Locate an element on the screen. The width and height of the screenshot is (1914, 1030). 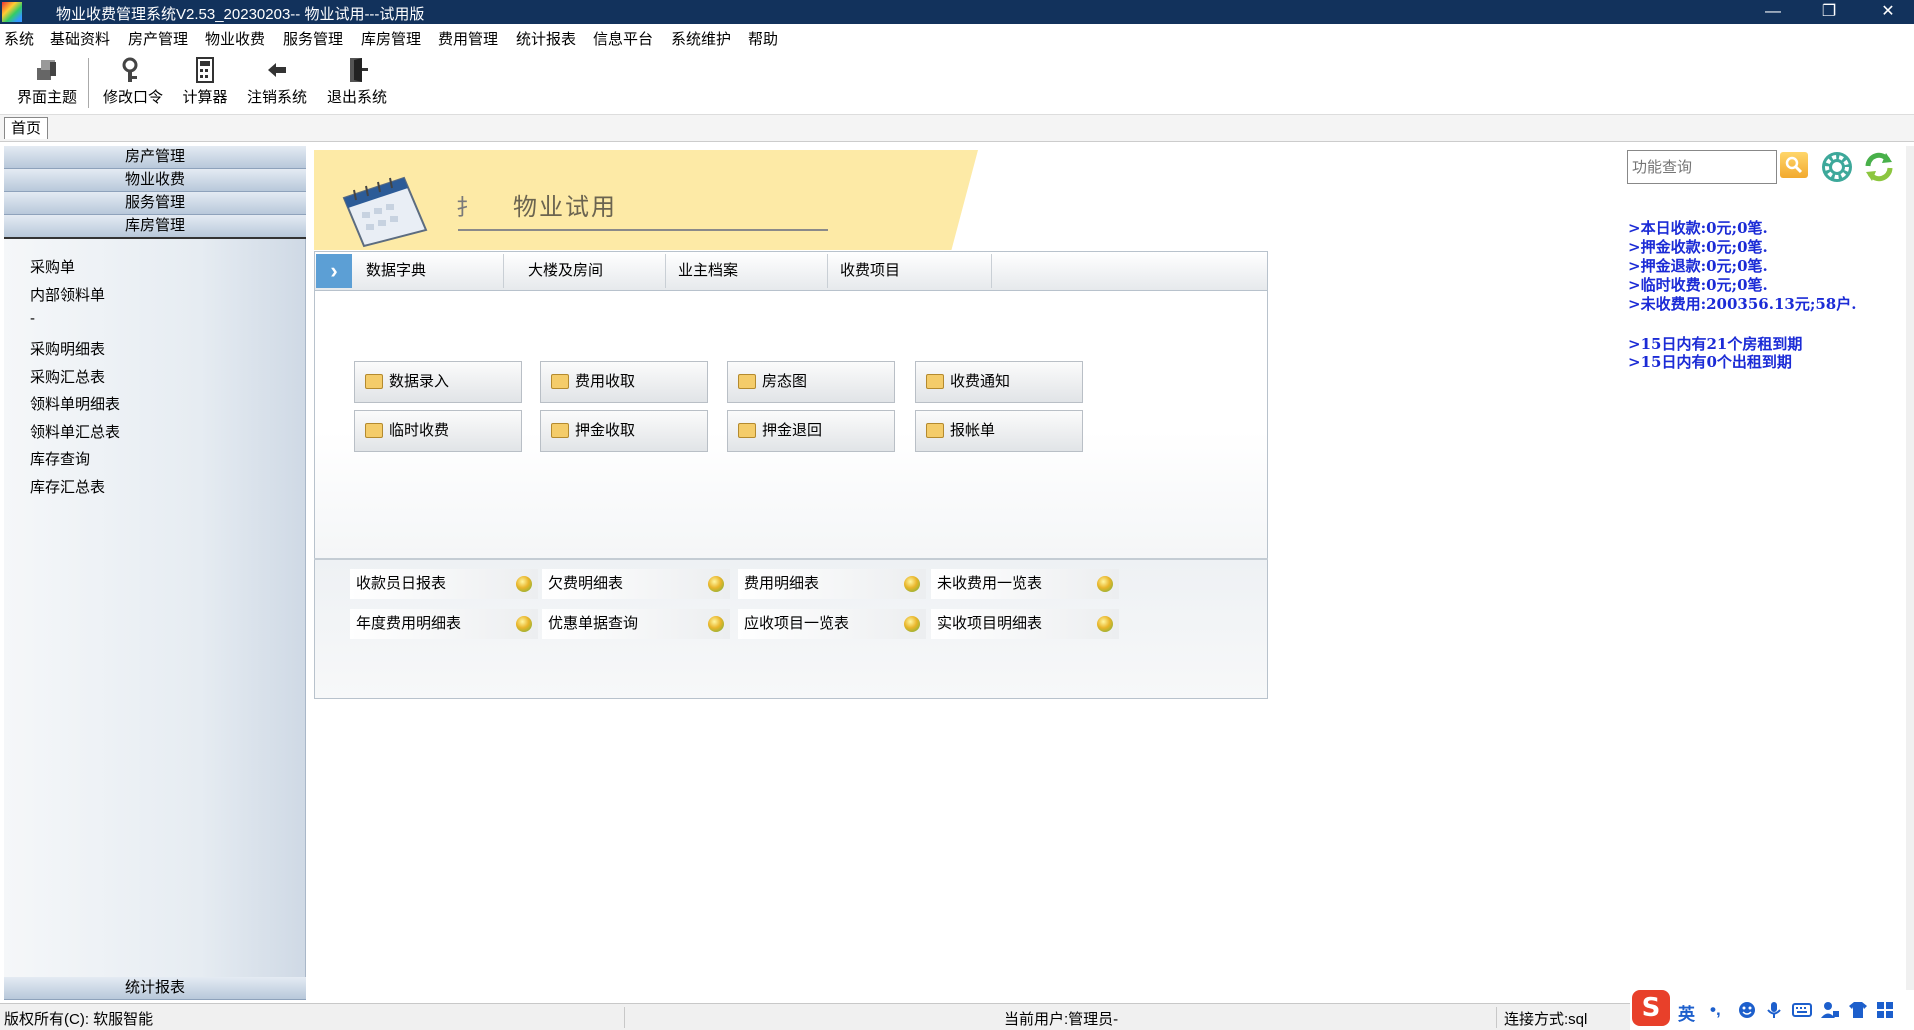
sidebar-header-warehouse: 库房管理 is located at coordinates (155, 227).